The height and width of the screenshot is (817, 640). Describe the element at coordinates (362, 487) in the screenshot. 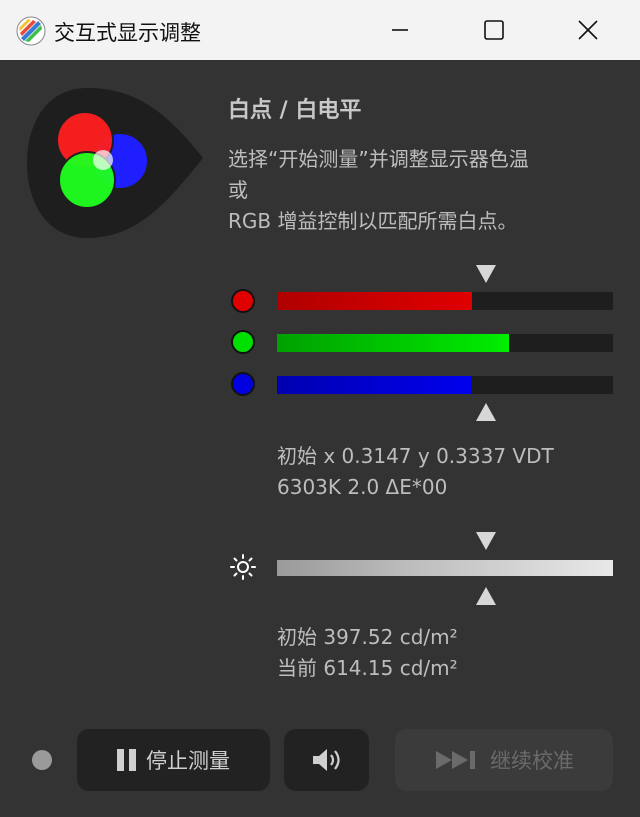

I see `white-point-line: 6303K 2.0 ΔE*00` at that location.